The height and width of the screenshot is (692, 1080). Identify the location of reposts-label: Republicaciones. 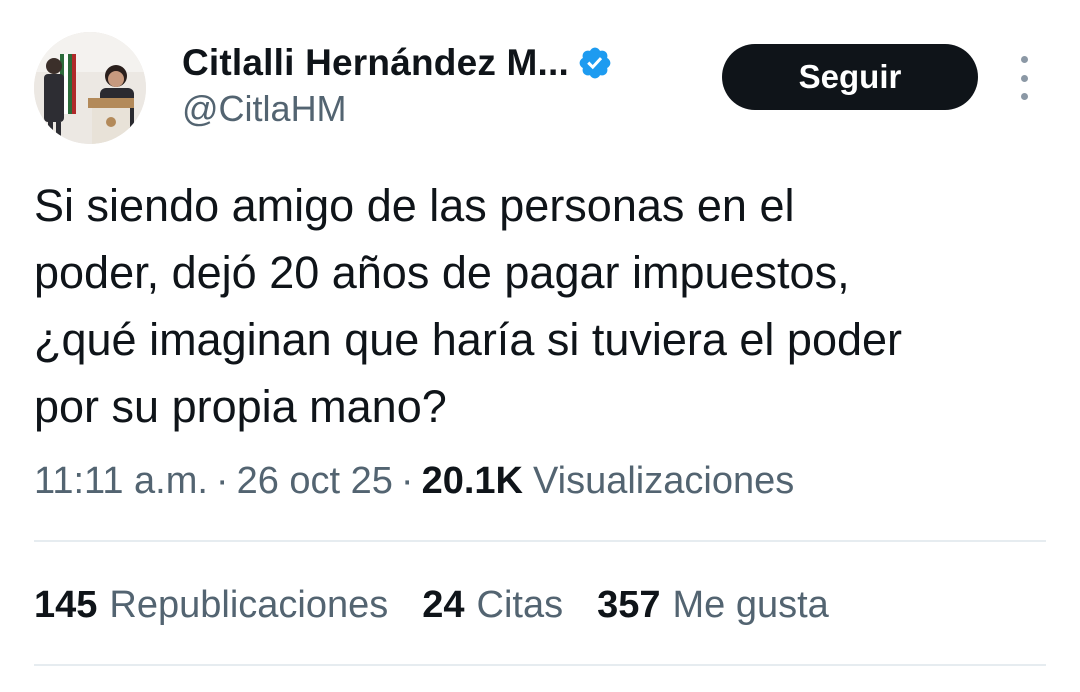
(249, 605).